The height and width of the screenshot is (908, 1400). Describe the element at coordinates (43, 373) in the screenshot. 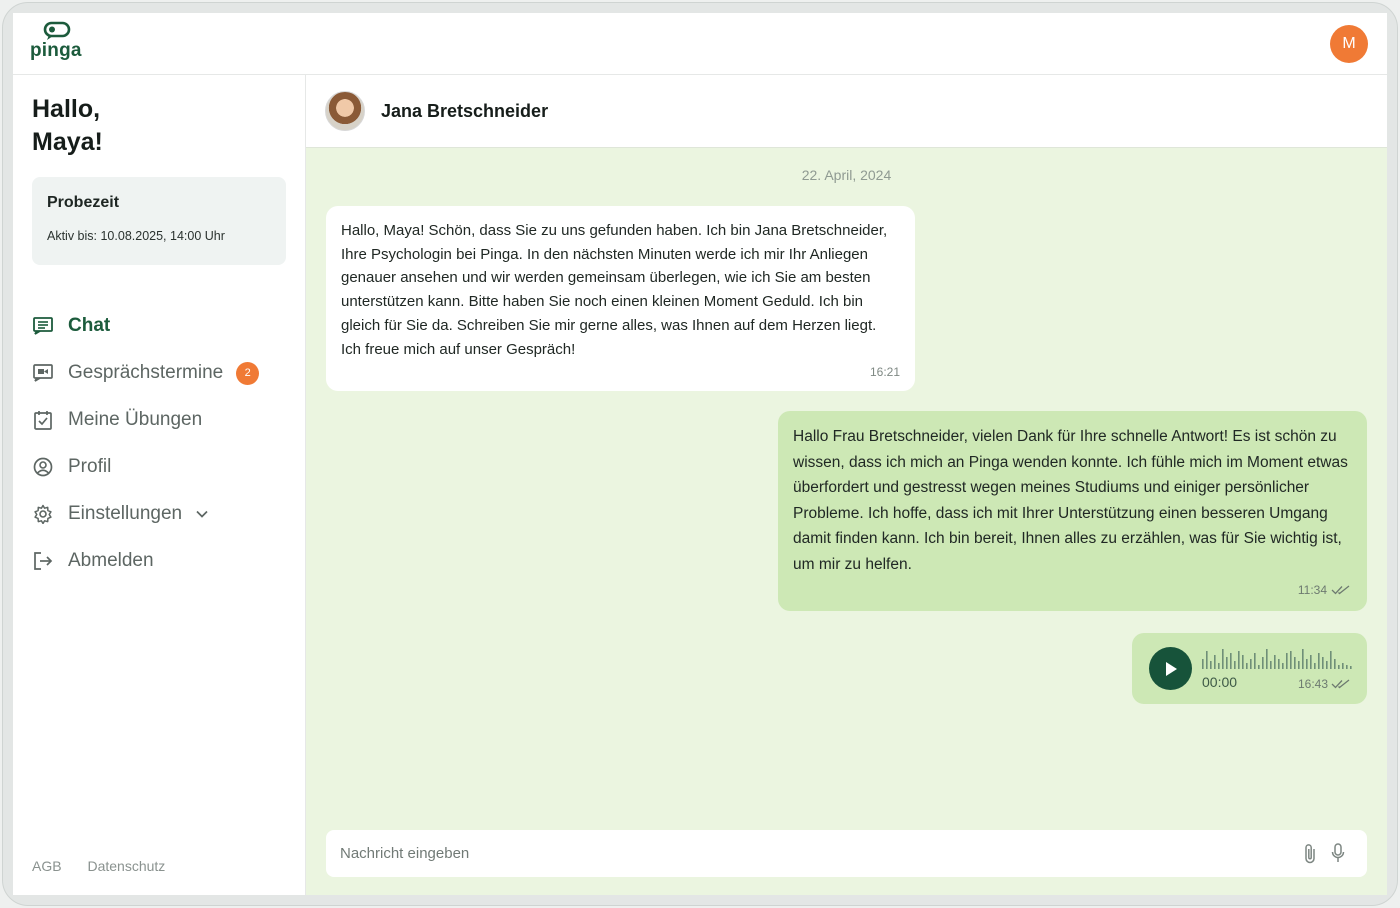

I see `video-icon` at that location.